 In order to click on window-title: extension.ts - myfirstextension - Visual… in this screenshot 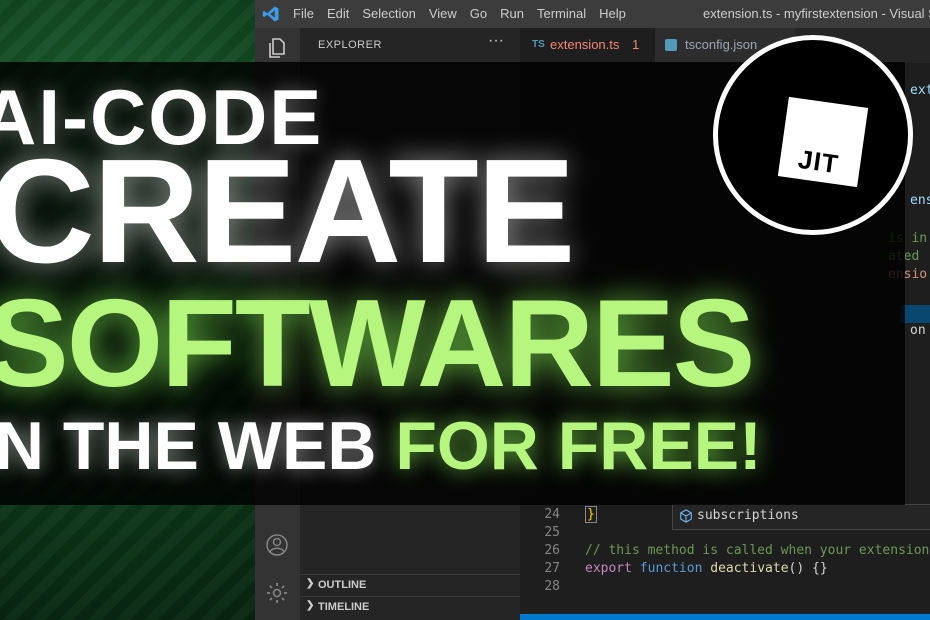, I will do `click(816, 13)`.